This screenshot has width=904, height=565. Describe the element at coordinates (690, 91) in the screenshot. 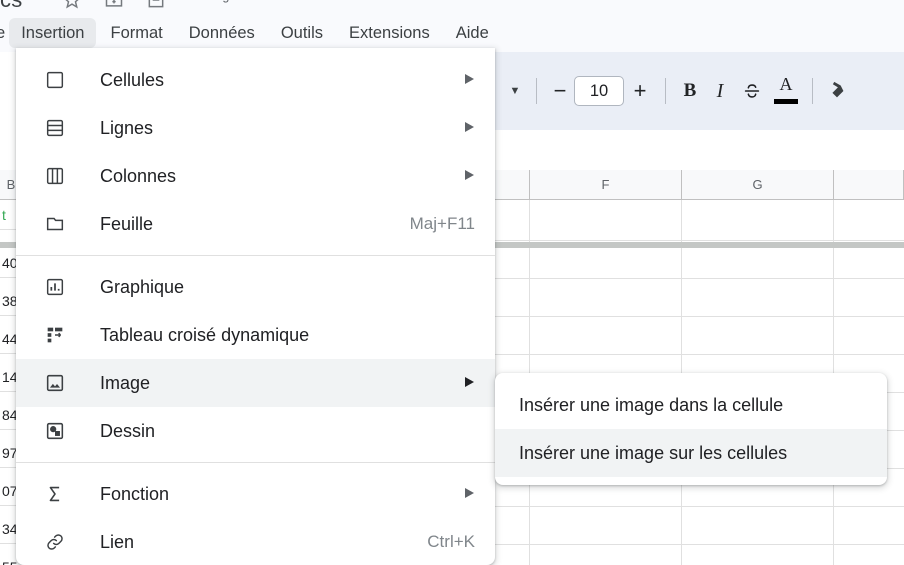

I see `bold-button: B` at that location.